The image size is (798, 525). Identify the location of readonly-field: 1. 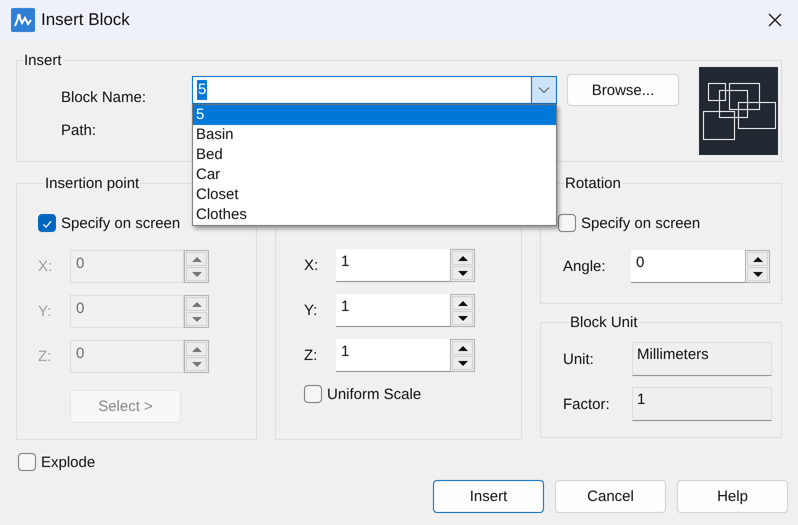
(702, 404).